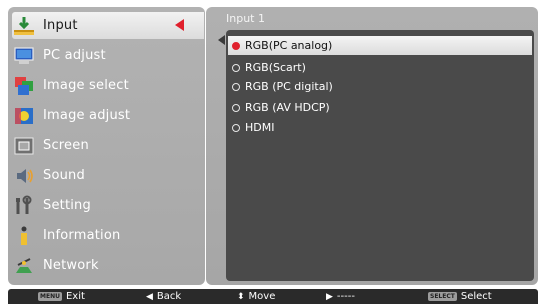  I want to click on option-rgb-pc-analog: RGB(PC analog), so click(380, 45).